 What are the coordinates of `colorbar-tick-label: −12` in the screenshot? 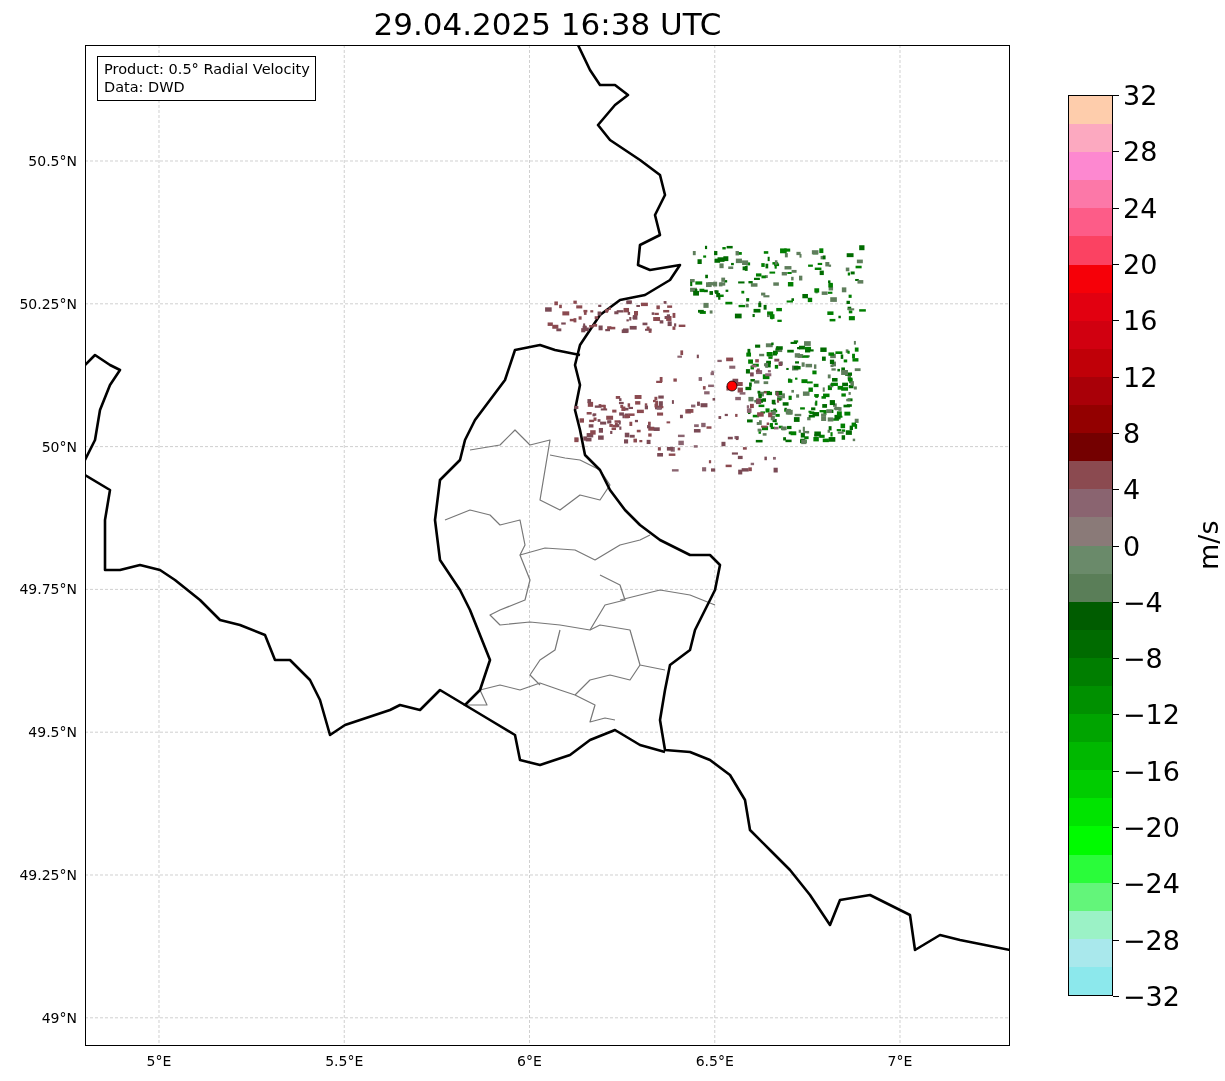 It's located at (1151, 714).